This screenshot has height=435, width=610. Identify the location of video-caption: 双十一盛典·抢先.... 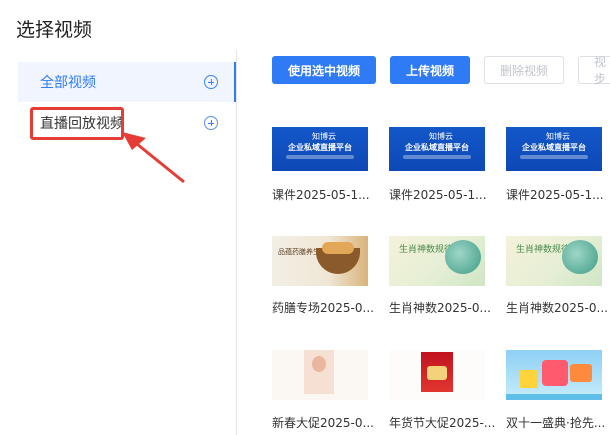
(556, 423).